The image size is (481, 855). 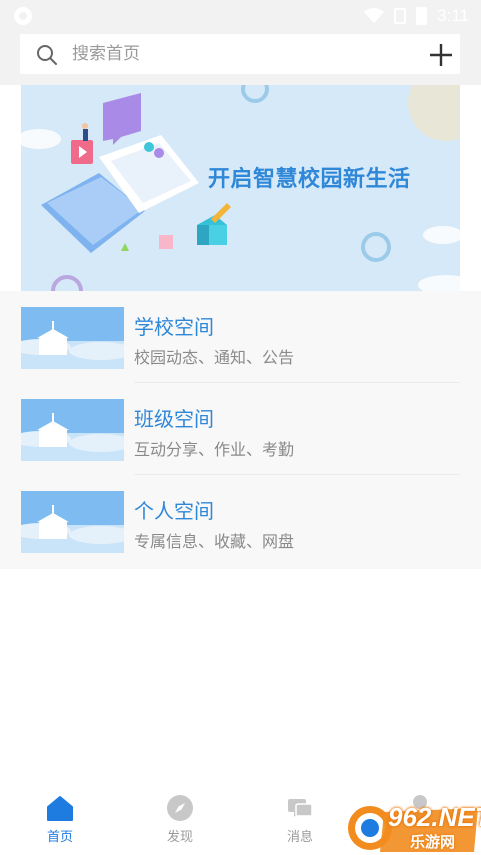 What do you see at coordinates (309, 179) in the screenshot?
I see `banner-title: 开启智慧校园新生活` at bounding box center [309, 179].